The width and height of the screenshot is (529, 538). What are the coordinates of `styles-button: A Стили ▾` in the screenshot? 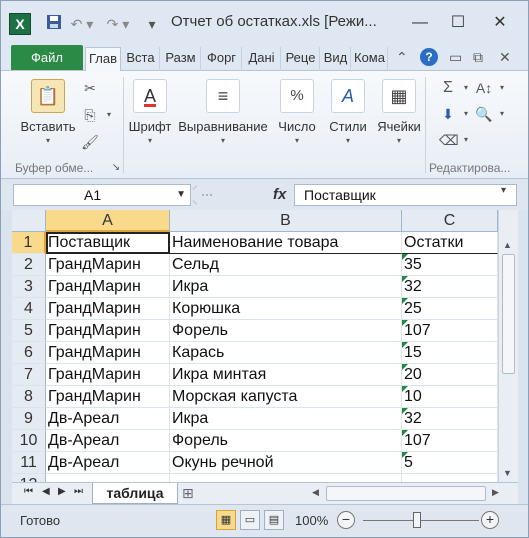 It's located at (348, 112).